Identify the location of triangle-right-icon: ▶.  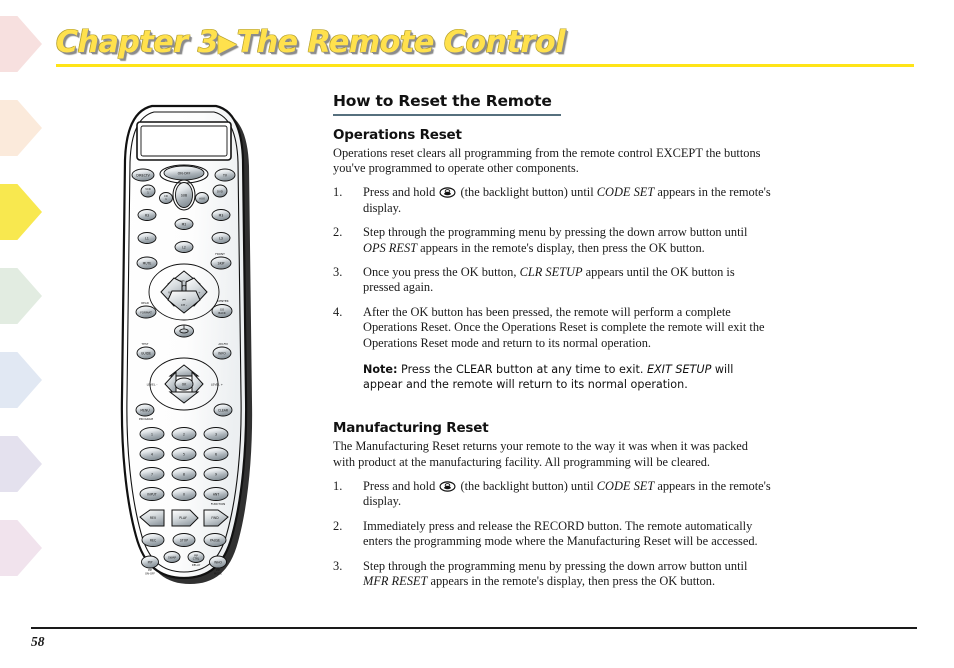
(227, 43).